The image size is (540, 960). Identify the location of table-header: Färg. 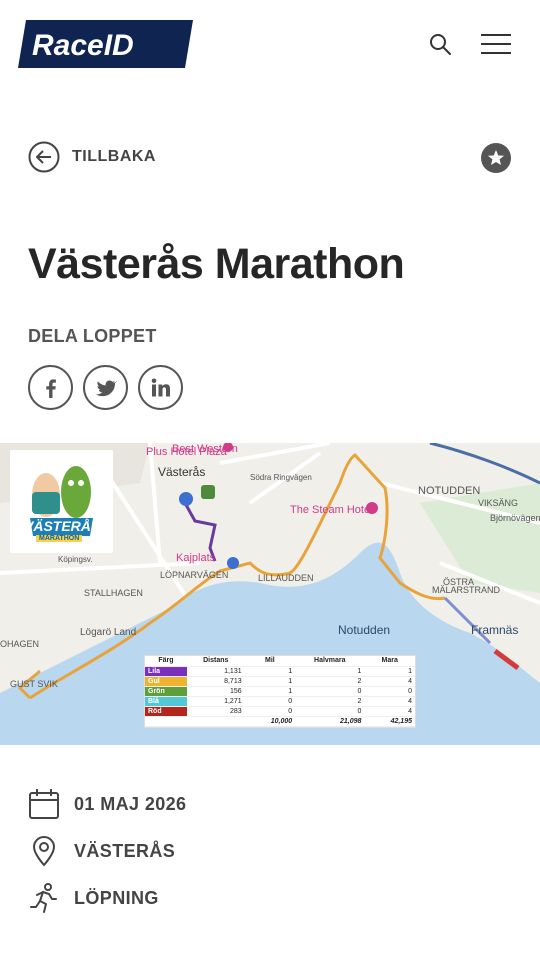
(166, 661).